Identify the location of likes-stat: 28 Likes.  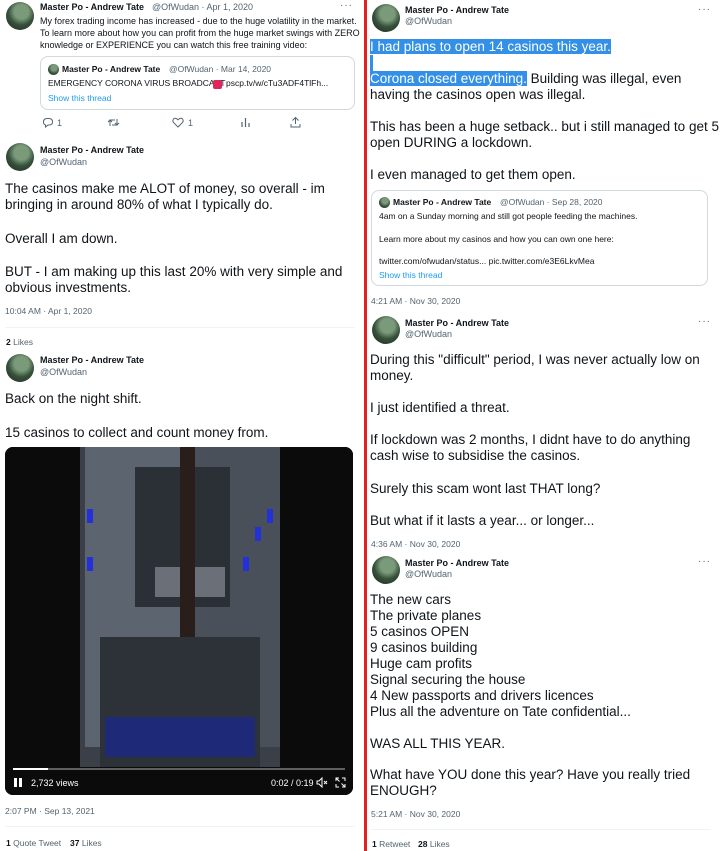
(434, 844).